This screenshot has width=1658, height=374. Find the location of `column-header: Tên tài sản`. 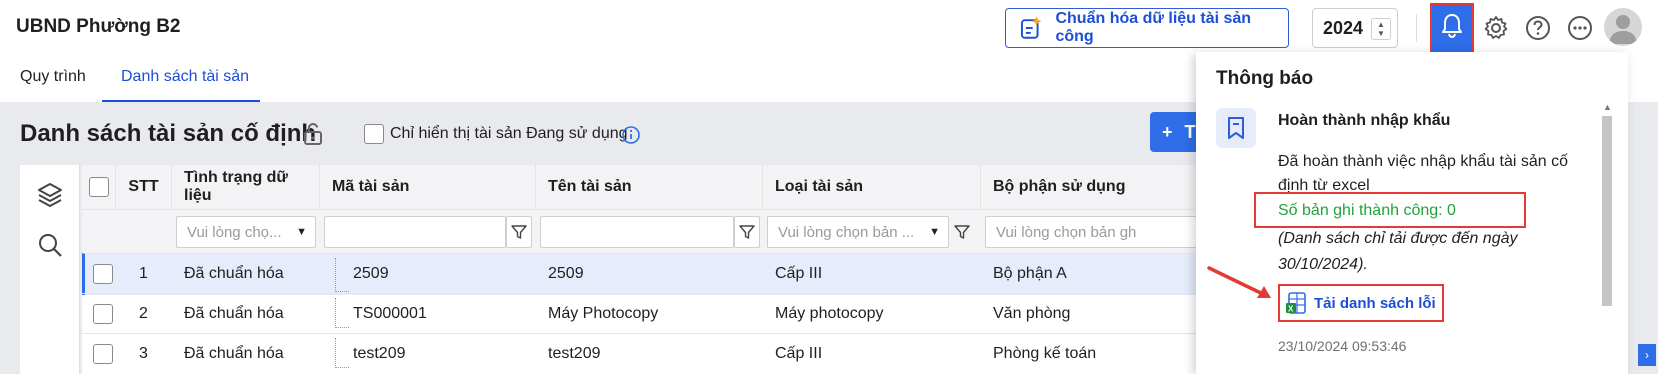

column-header: Tên tài sản is located at coordinates (649, 187).